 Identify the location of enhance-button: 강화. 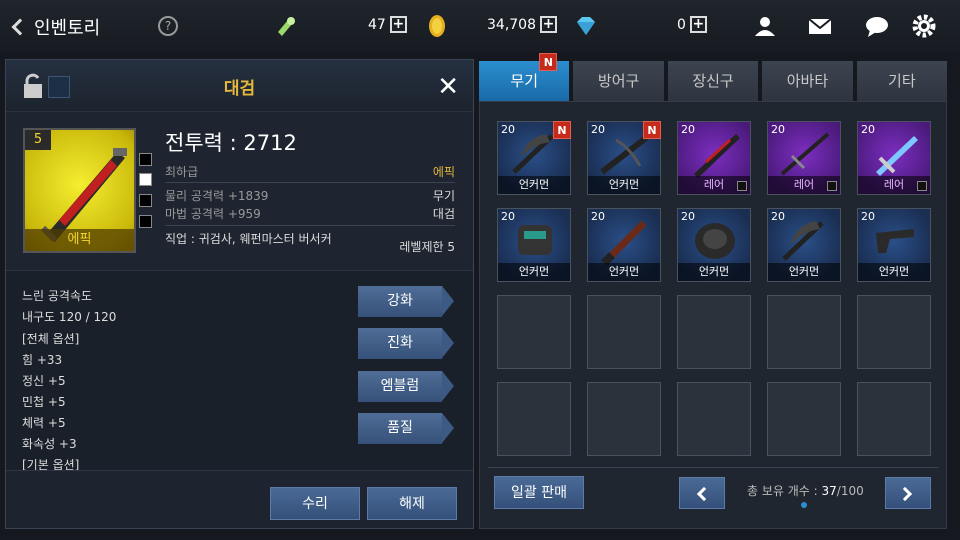
(406, 301).